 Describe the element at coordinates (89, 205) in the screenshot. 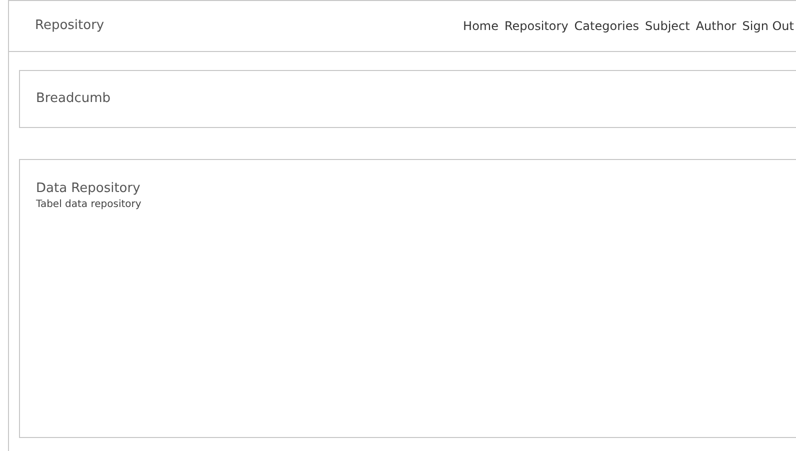

I see `panel-subtitle: Tabel data repository` at that location.